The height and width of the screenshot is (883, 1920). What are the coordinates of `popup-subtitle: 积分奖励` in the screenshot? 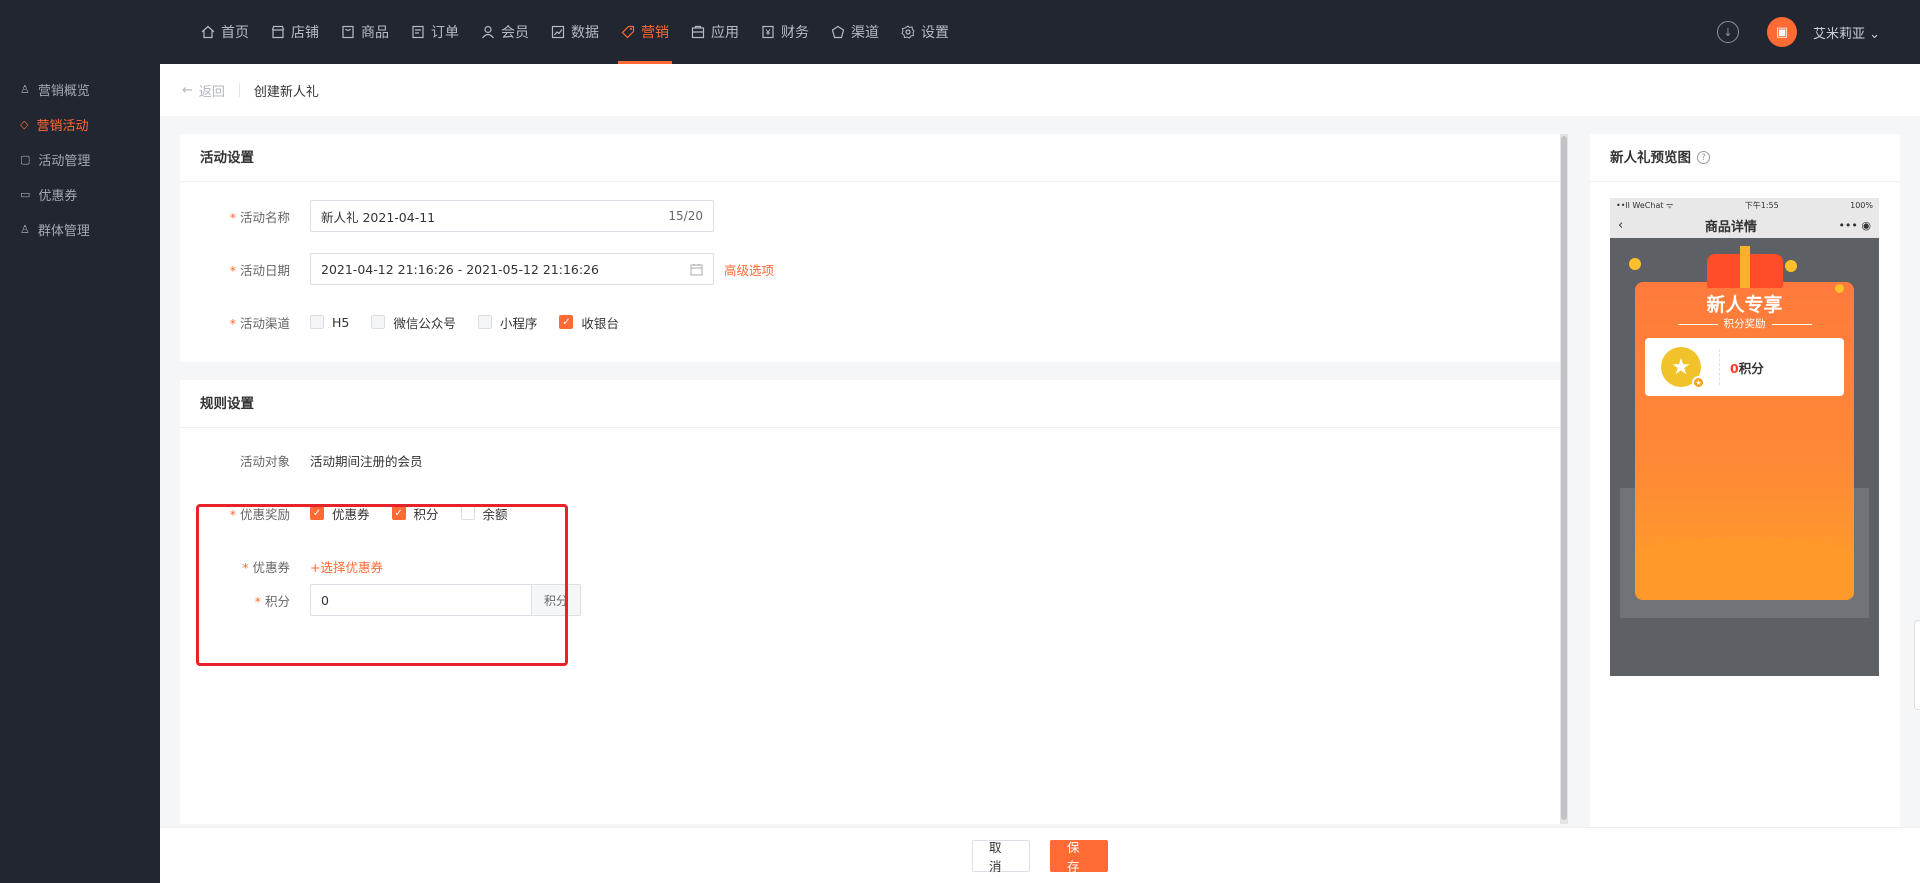 It's located at (1744, 323).